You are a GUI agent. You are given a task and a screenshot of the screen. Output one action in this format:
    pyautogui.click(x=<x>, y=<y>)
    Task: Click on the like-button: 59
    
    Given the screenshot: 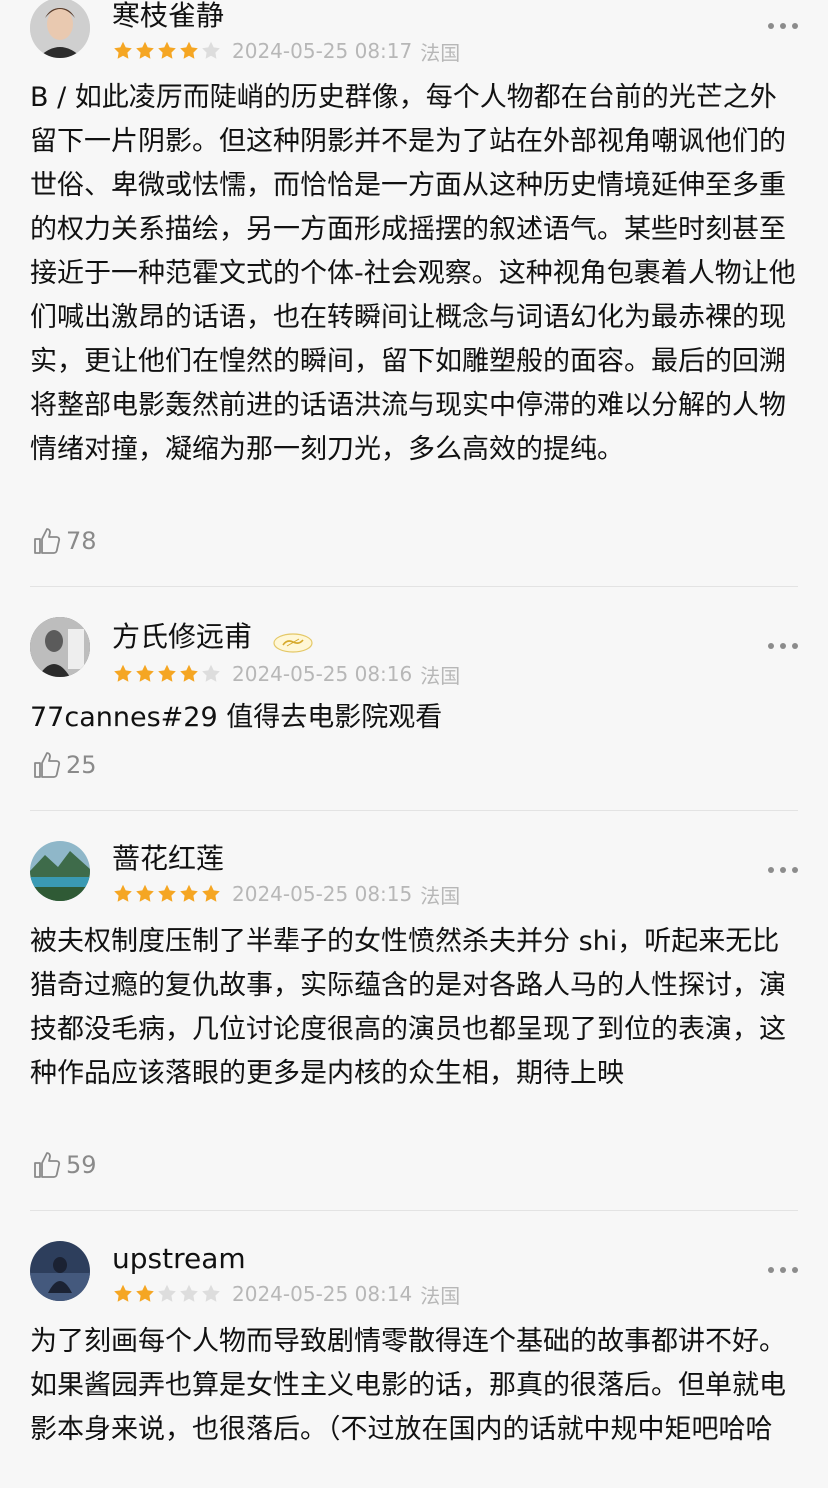 What is the action you would take?
    pyautogui.click(x=64, y=1165)
    